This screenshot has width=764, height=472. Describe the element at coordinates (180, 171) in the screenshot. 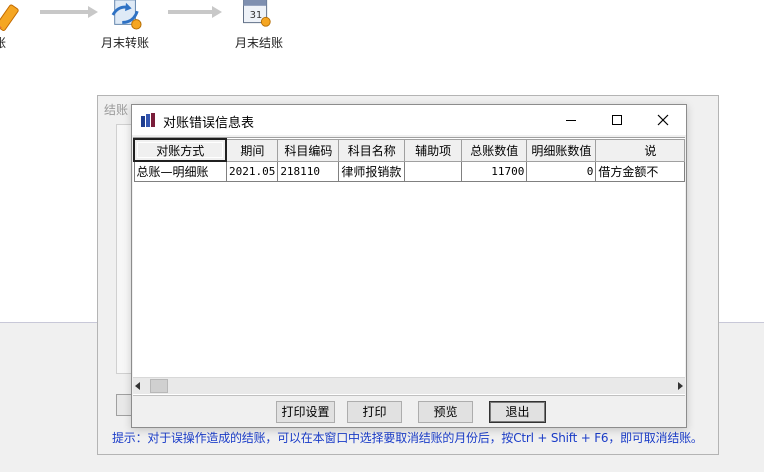

I see `table-cell: 总账—明细账` at that location.